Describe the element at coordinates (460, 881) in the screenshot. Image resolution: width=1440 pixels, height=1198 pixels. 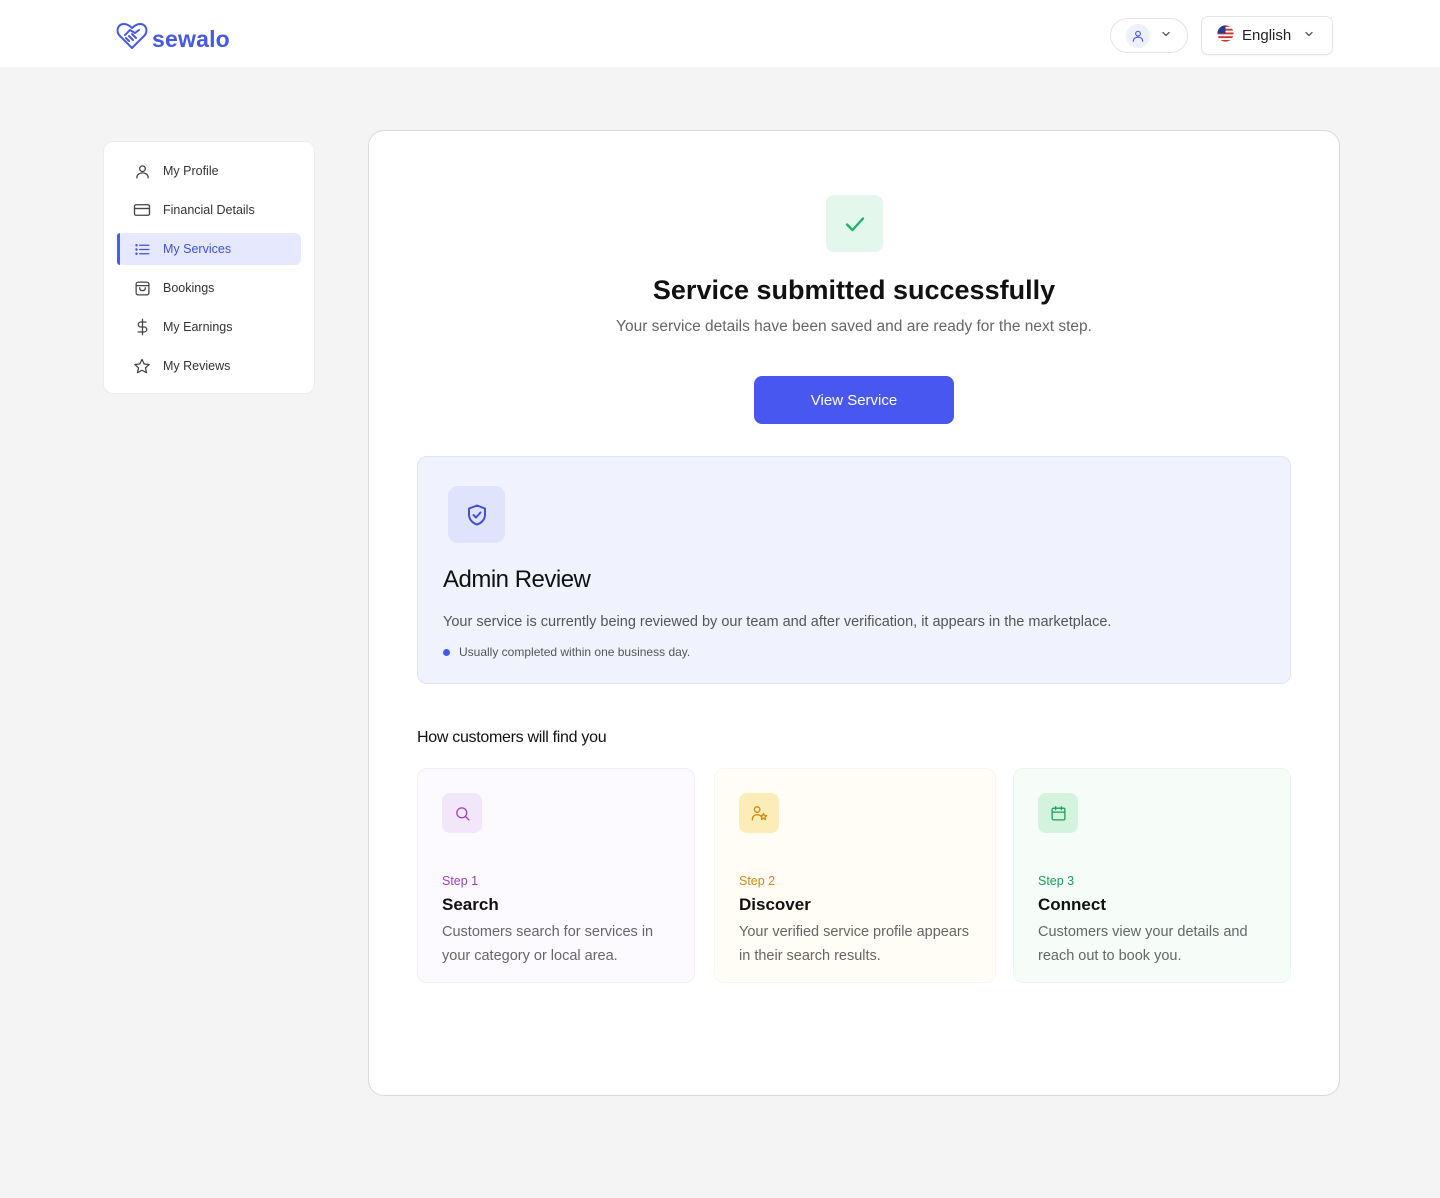
I see `step-number: Step 1` at that location.